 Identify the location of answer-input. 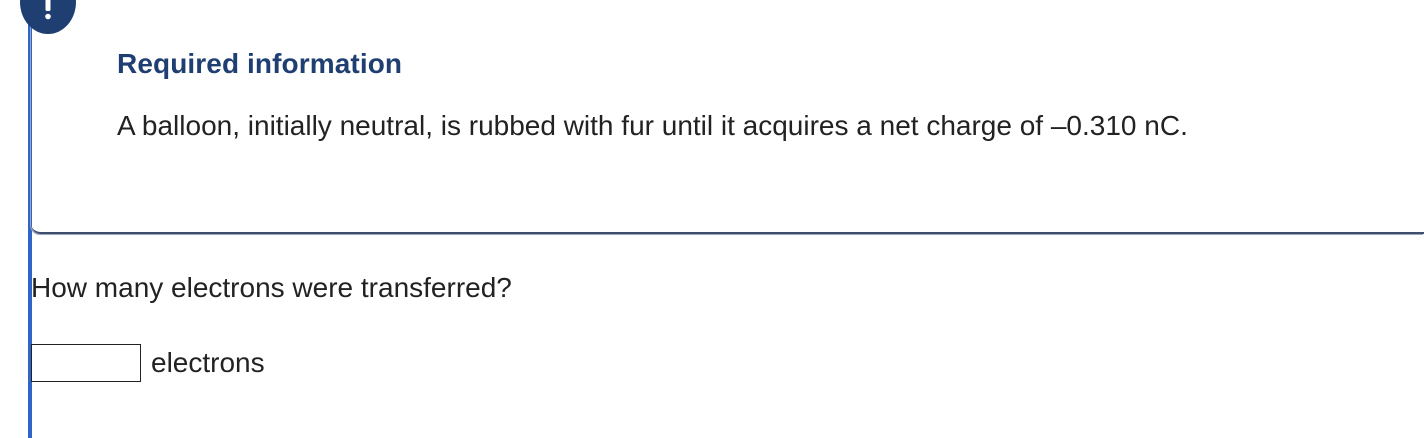
(86, 363).